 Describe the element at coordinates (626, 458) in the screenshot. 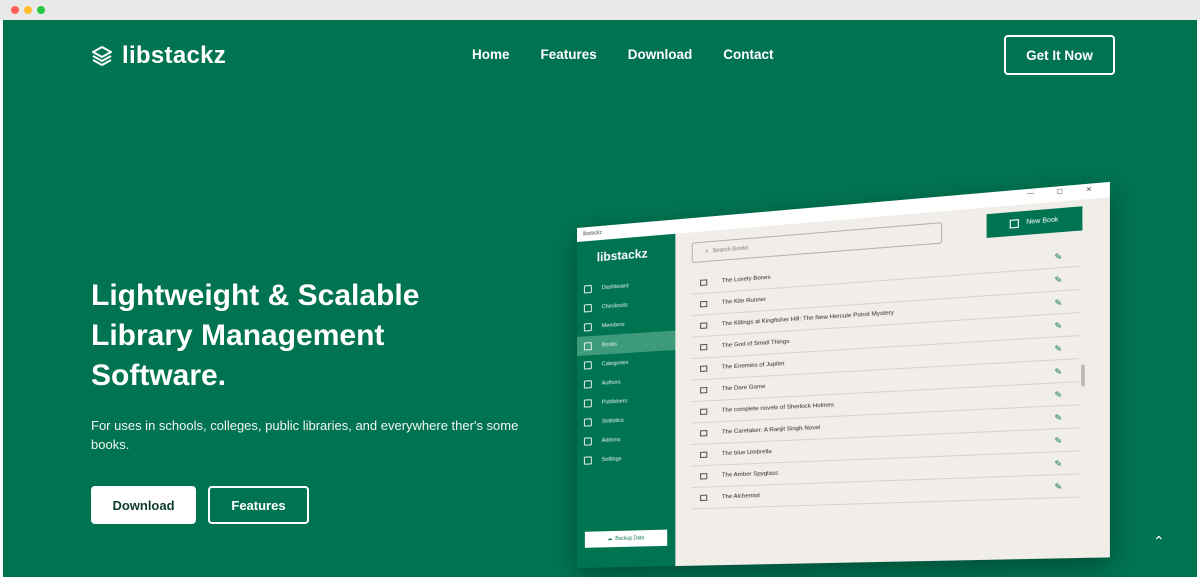

I see `sidebar-item-settings: Settings` at that location.